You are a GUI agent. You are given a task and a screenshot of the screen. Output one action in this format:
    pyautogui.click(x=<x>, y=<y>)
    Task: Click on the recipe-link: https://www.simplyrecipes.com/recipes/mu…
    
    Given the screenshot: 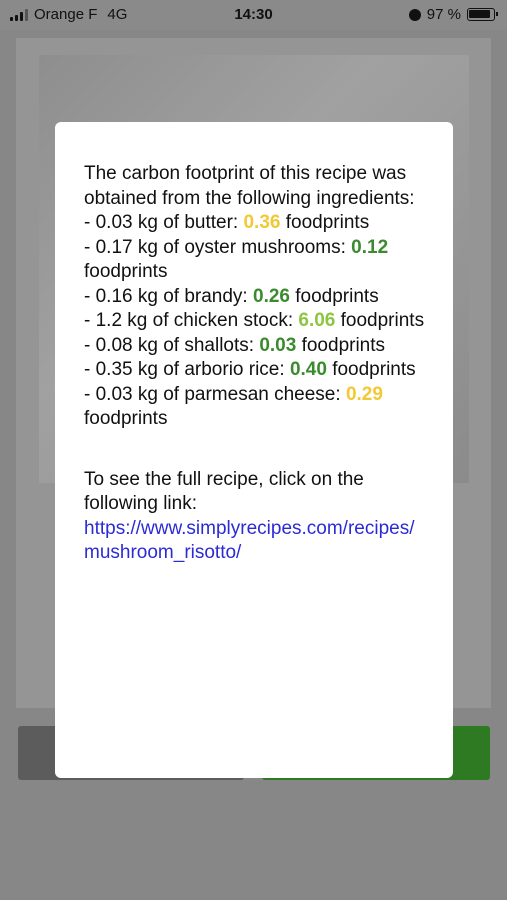 What is the action you would take?
    pyautogui.click(x=254, y=541)
    